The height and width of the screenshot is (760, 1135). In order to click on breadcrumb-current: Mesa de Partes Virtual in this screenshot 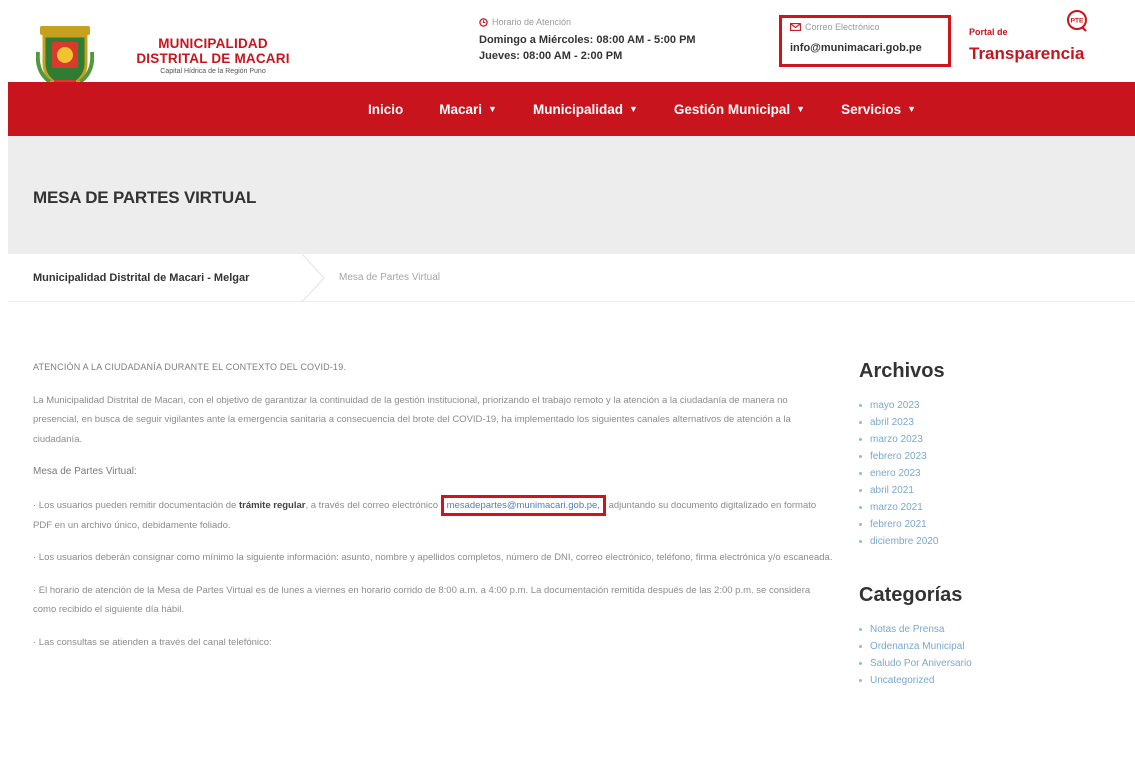, I will do `click(389, 277)`.